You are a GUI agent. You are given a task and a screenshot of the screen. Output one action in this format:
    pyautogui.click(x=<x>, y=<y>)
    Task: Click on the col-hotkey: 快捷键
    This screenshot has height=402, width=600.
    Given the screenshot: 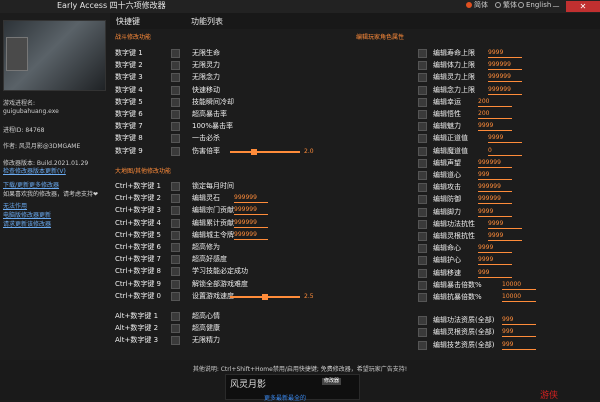 What is the action you would take?
    pyautogui.click(x=128, y=21)
    